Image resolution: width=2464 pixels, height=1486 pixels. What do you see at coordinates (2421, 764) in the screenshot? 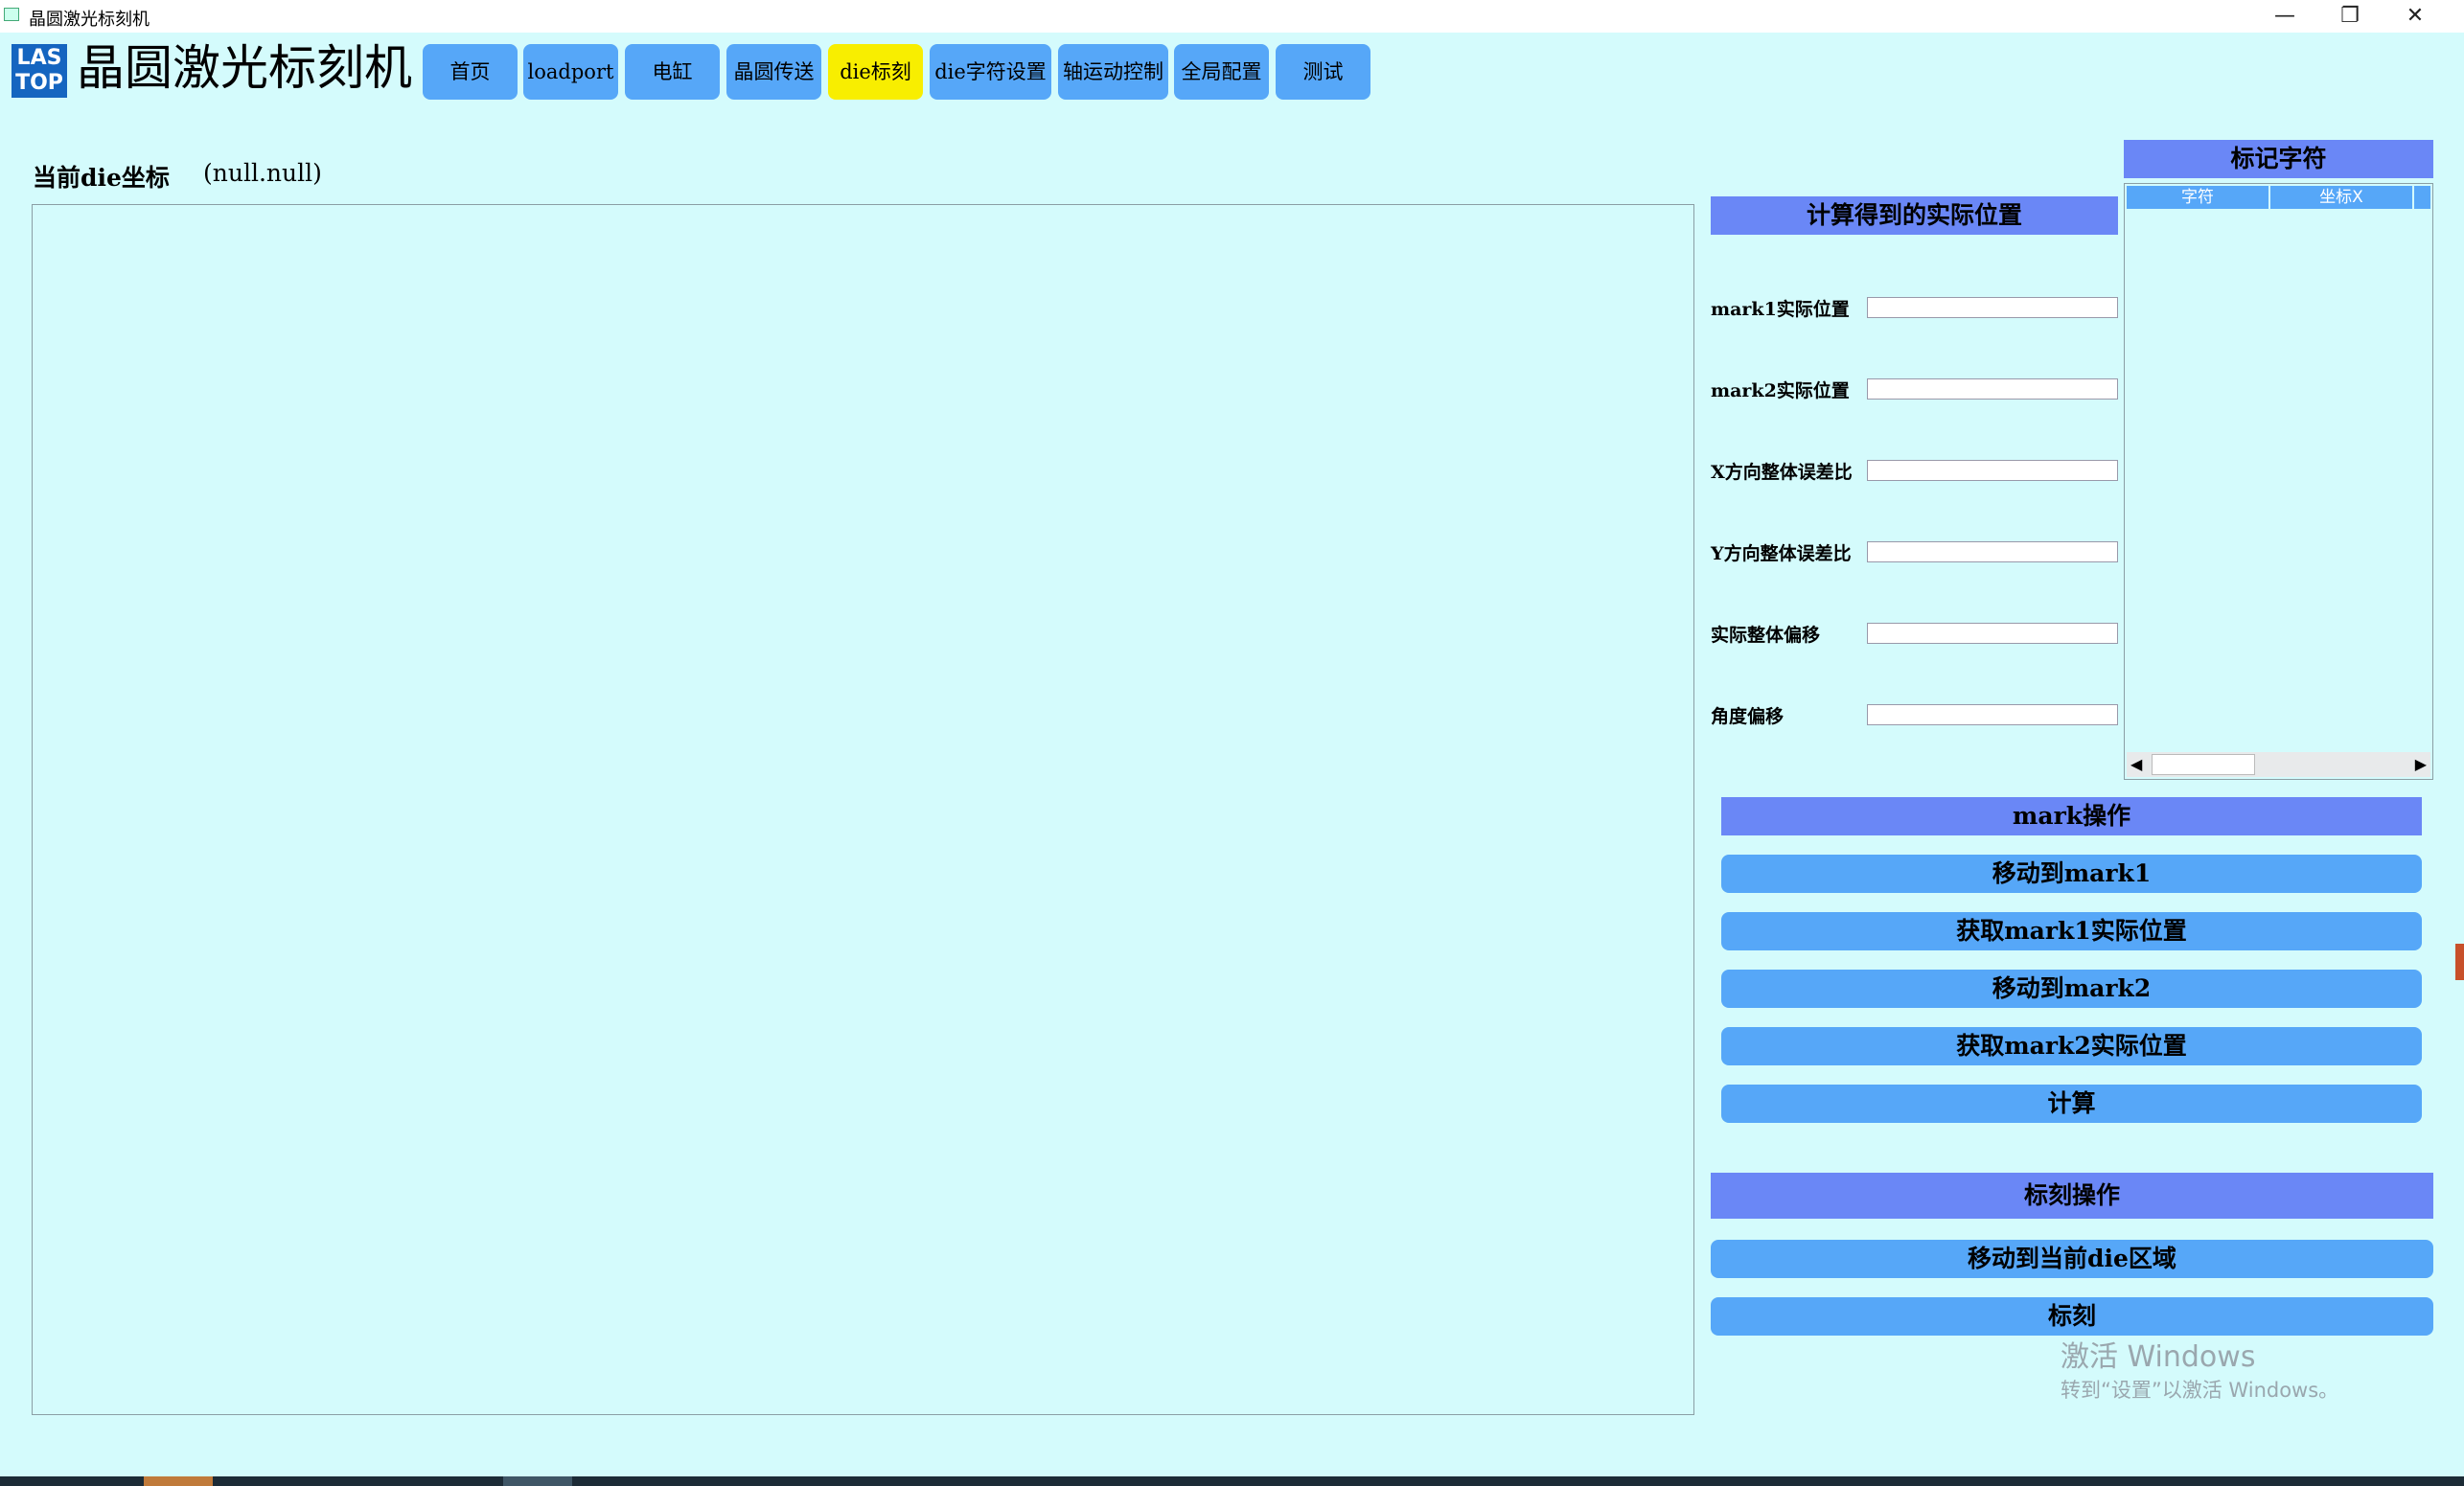
I see `scroll-right-icon: ▶` at bounding box center [2421, 764].